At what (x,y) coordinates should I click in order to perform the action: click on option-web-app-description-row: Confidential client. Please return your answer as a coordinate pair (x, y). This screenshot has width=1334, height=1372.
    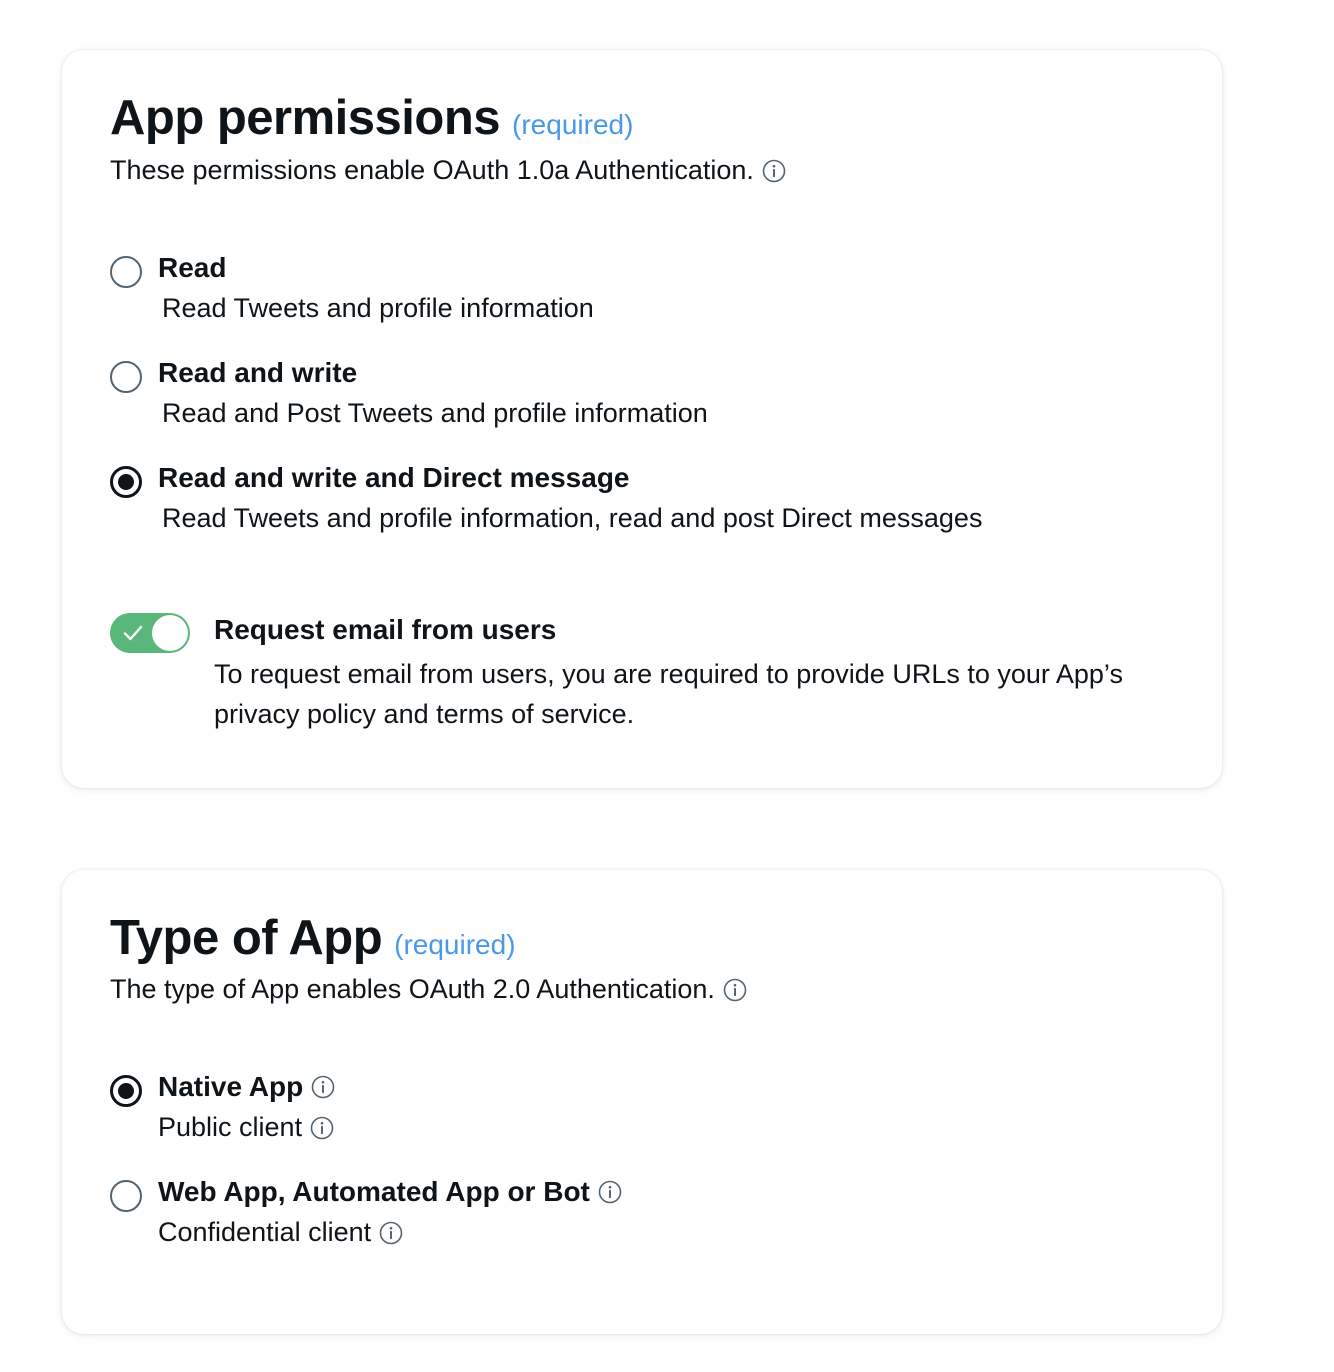
    Looking at the image, I should click on (280, 1232).